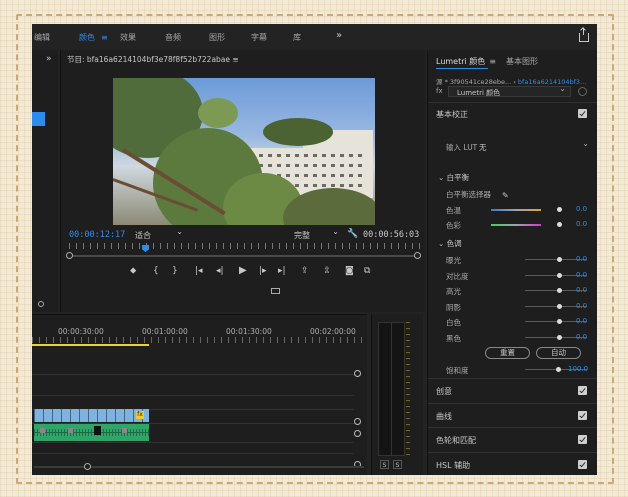 The width and height of the screenshot is (628, 497). Describe the element at coordinates (193, 395) in the screenshot. I see `track-divider` at that location.